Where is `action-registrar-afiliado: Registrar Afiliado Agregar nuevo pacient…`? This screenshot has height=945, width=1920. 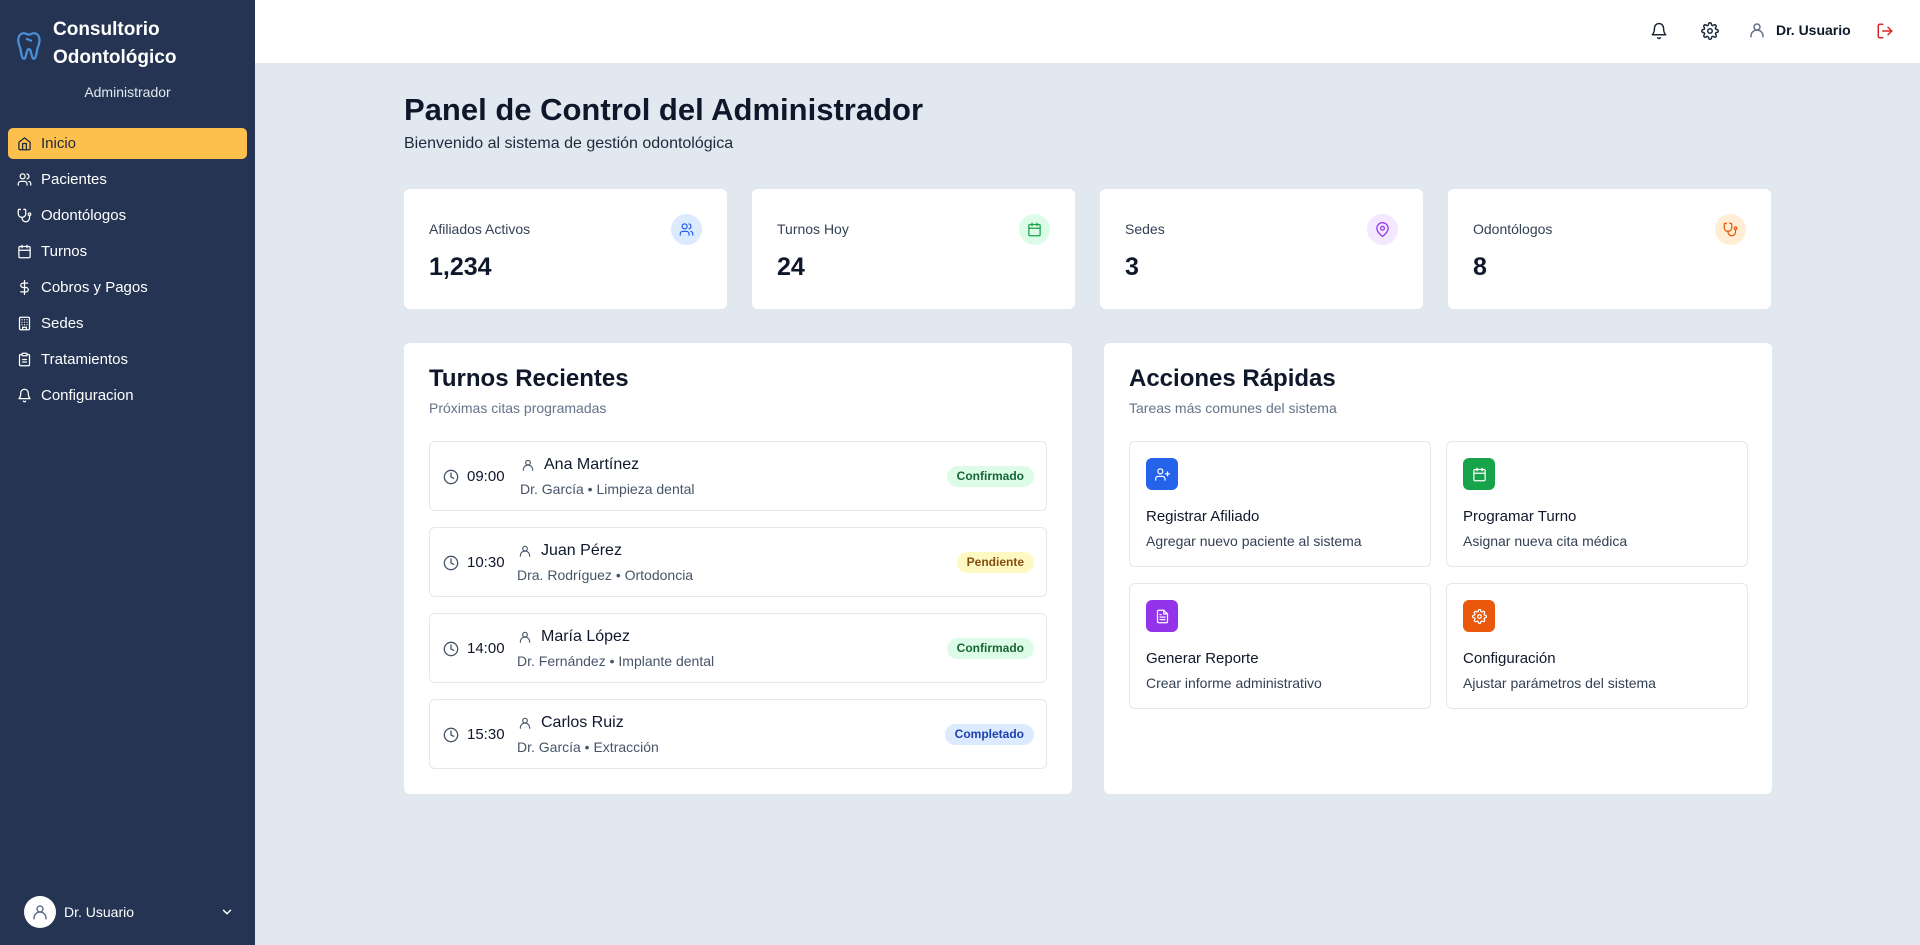
action-registrar-afiliado: Registrar Afiliado Agregar nuevo pacient… is located at coordinates (1280, 504).